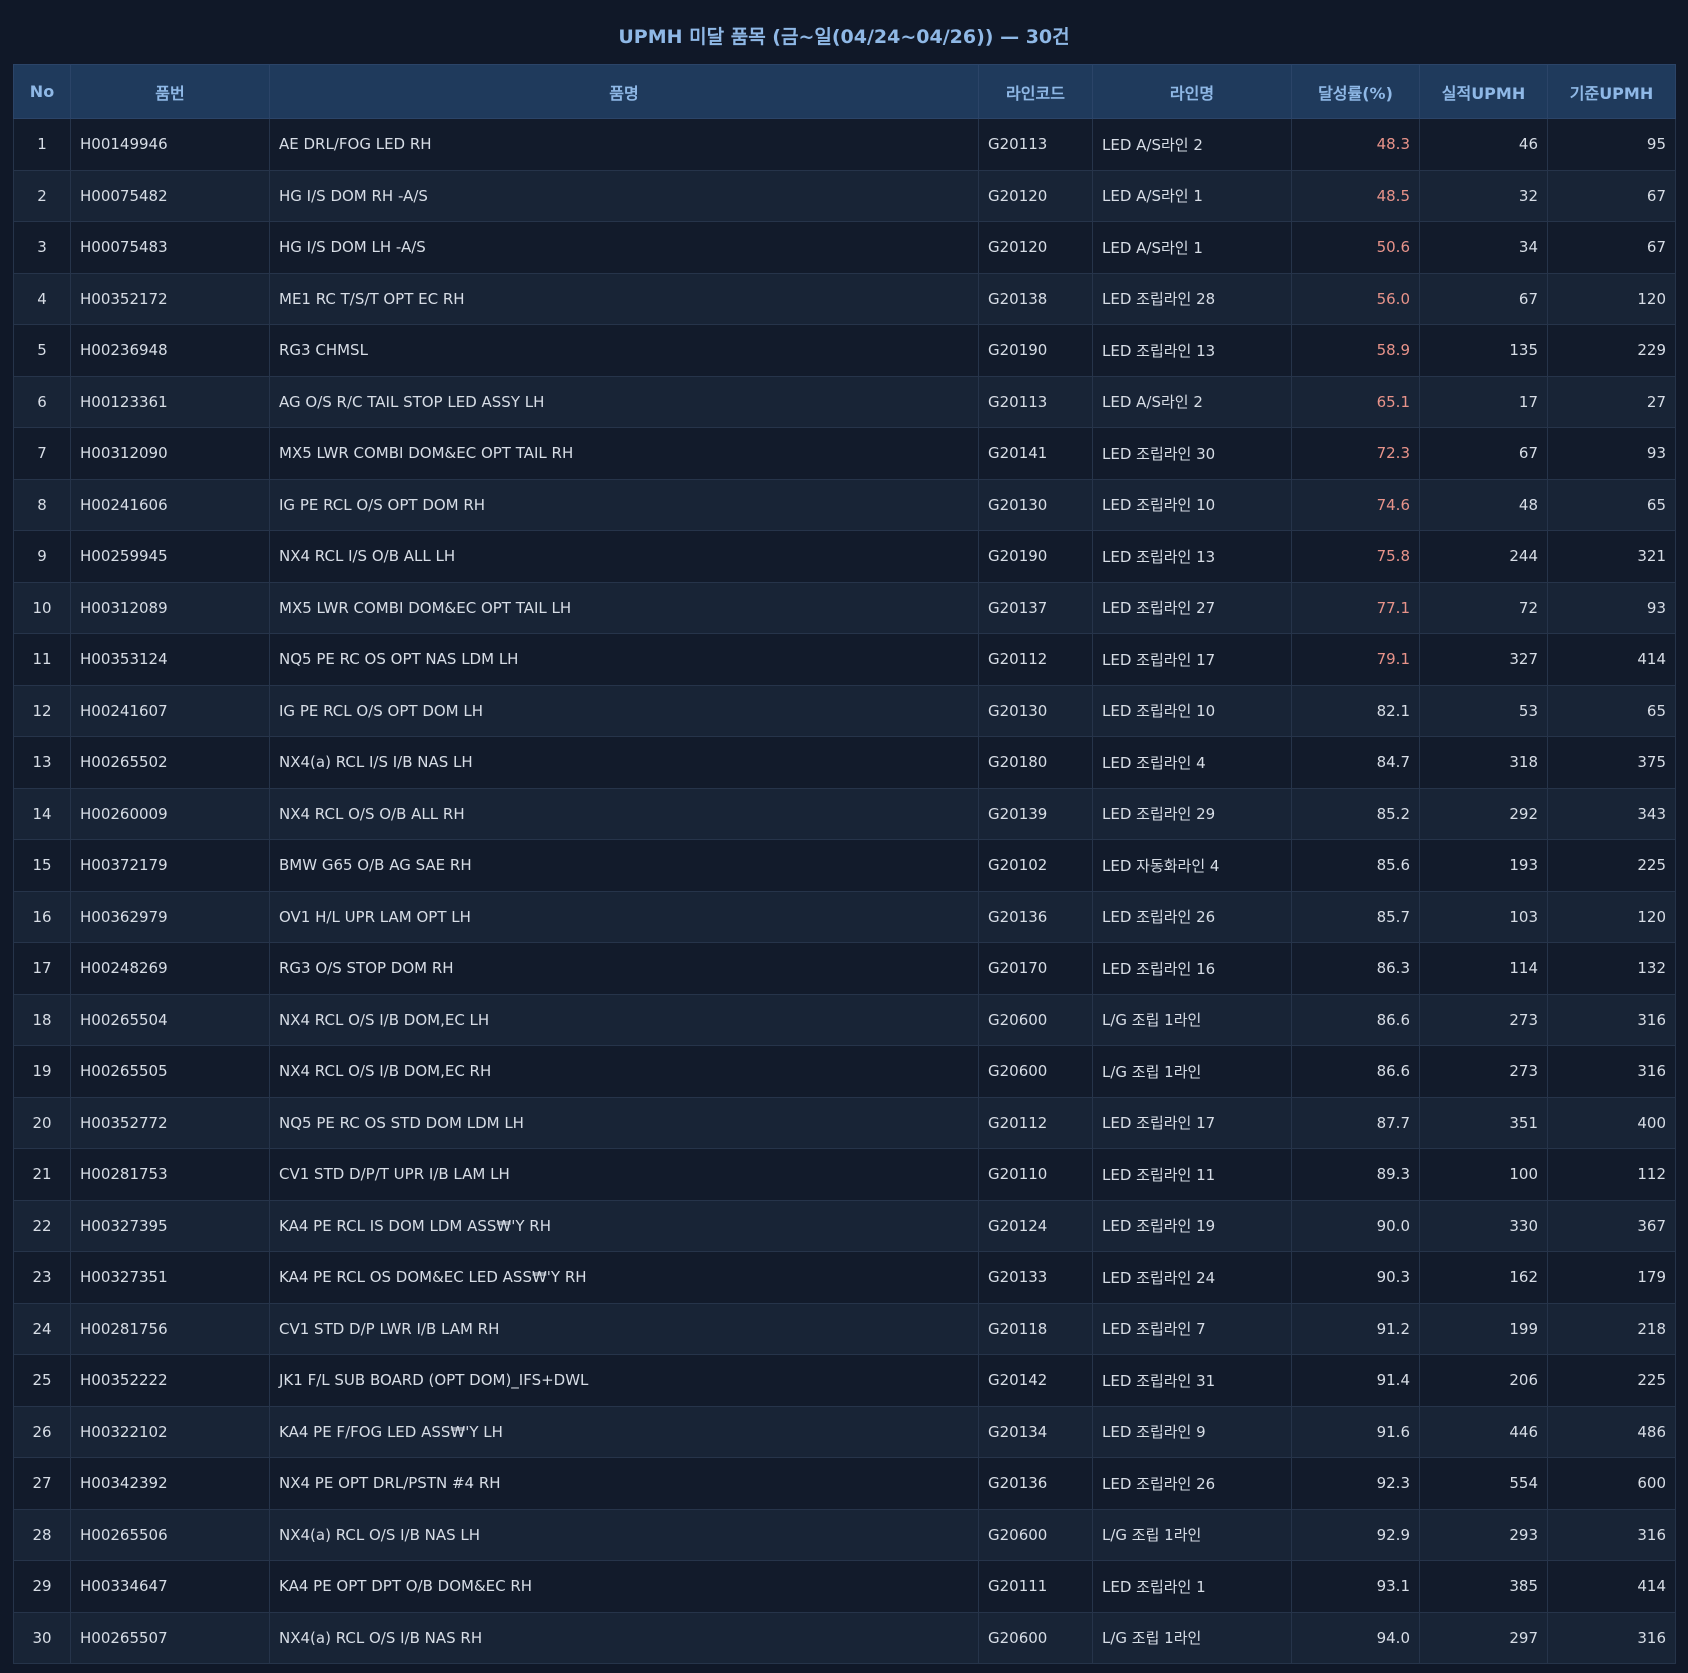  I want to click on cell-standard-upmh: 367, so click(1611, 1225).